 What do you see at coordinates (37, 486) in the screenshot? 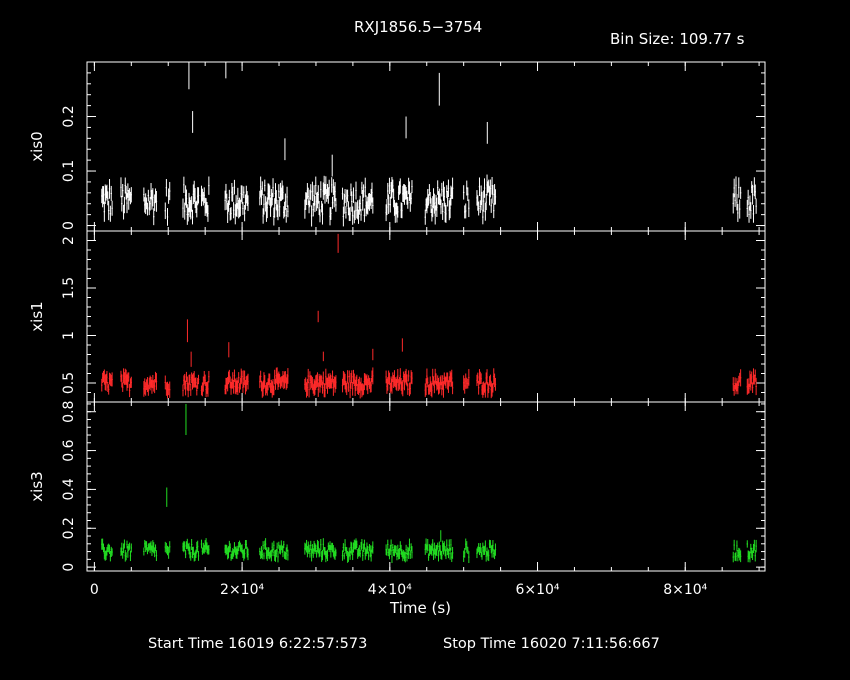
I see `xis3-y-axis-label: xis3` at bounding box center [37, 486].